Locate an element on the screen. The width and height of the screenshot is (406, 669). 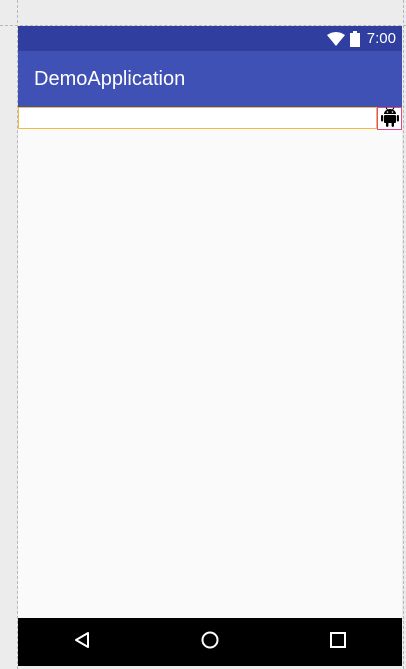
back-icon is located at coordinates (82, 642).